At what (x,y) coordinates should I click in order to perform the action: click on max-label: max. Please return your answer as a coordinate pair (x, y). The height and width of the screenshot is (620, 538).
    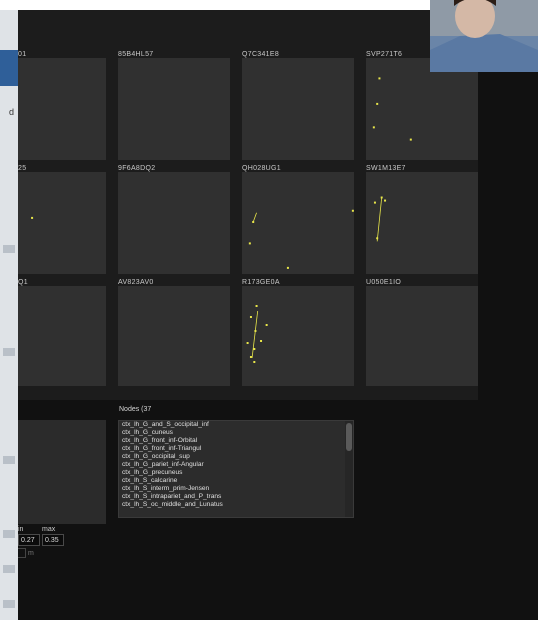
    Looking at the image, I should click on (49, 529).